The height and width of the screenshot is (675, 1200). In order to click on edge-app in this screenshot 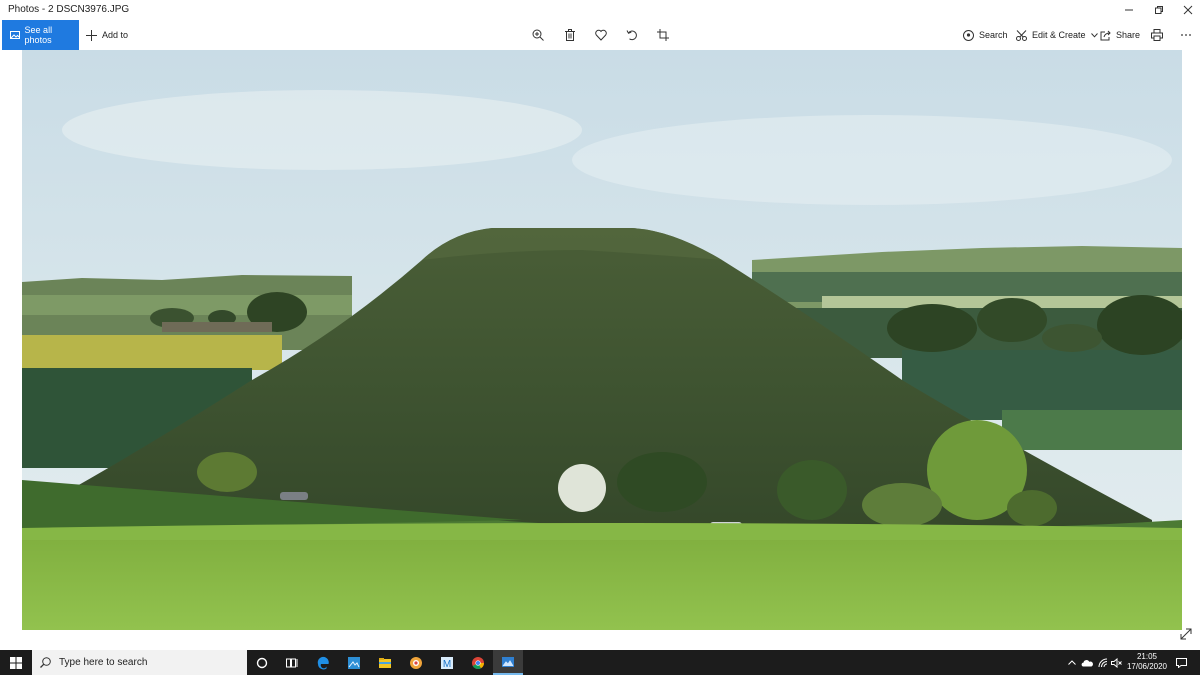, I will do `click(323, 662)`.